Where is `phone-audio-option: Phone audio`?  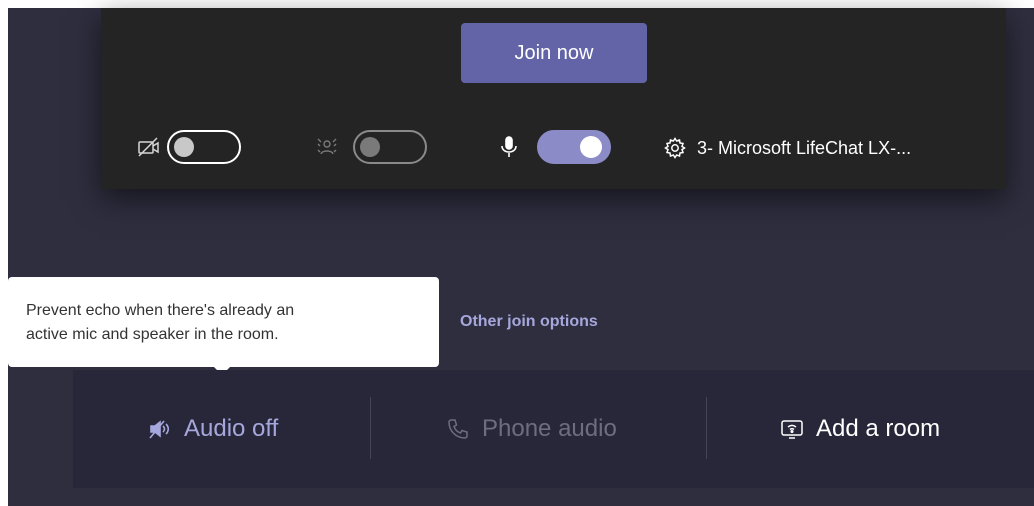 phone-audio-option: Phone audio is located at coordinates (531, 429).